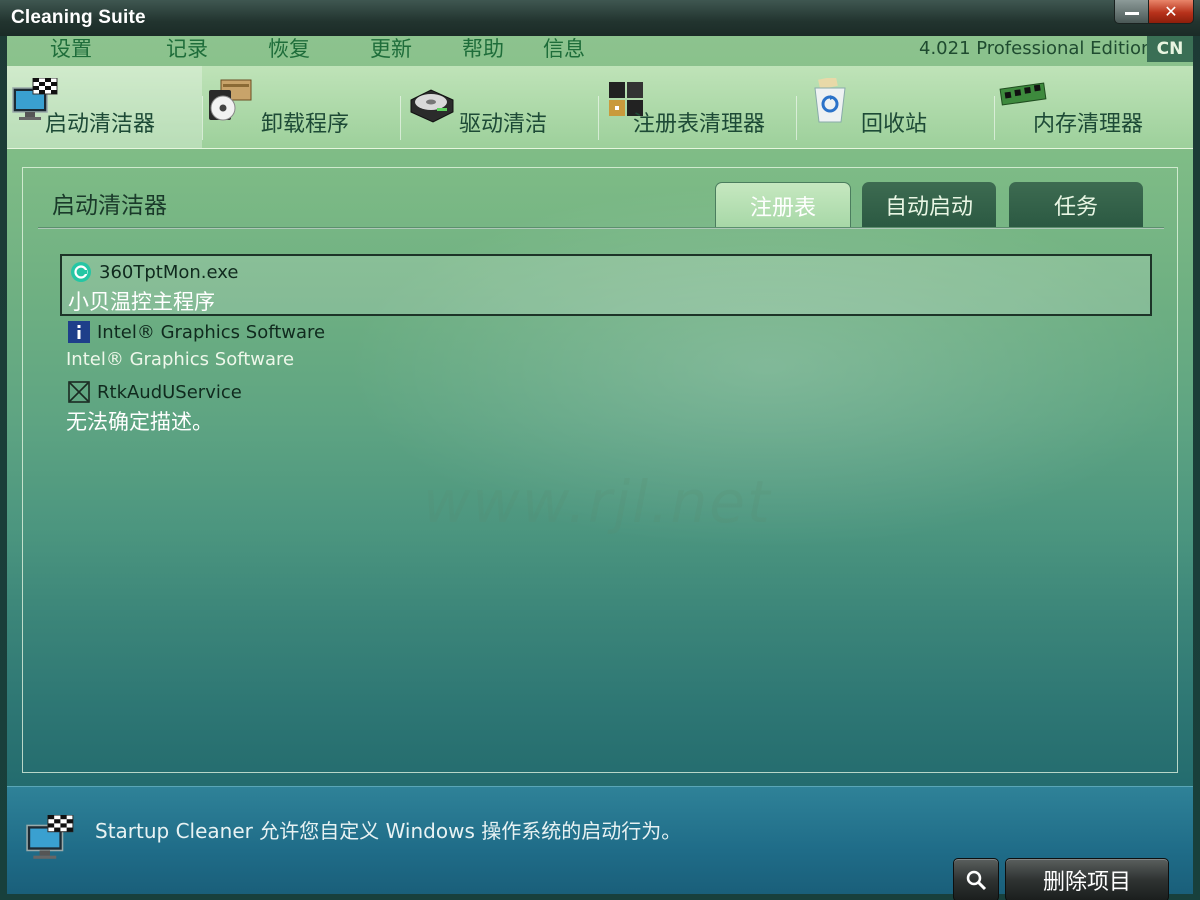 This screenshot has width=1200, height=900. Describe the element at coordinates (783, 205) in the screenshot. I see `tab-registry: 注册表` at that location.